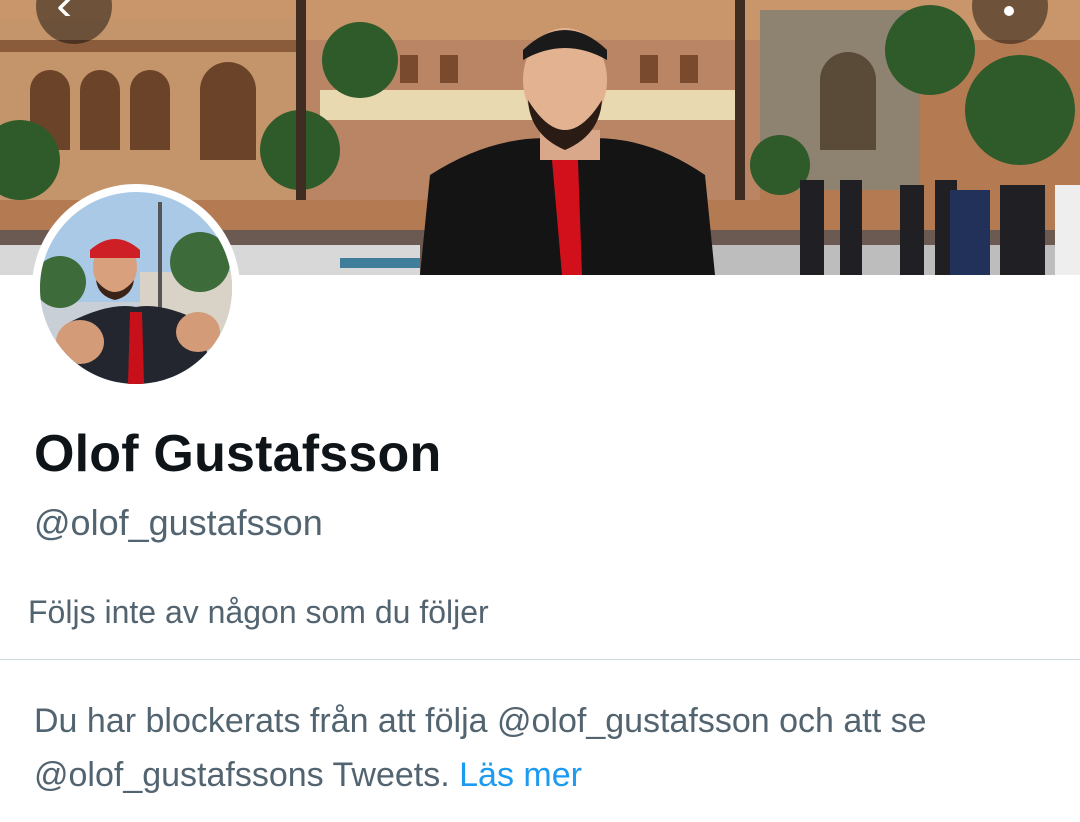 This screenshot has height=822, width=1080. I want to click on handle: @olof_gustafsson, so click(178, 522).